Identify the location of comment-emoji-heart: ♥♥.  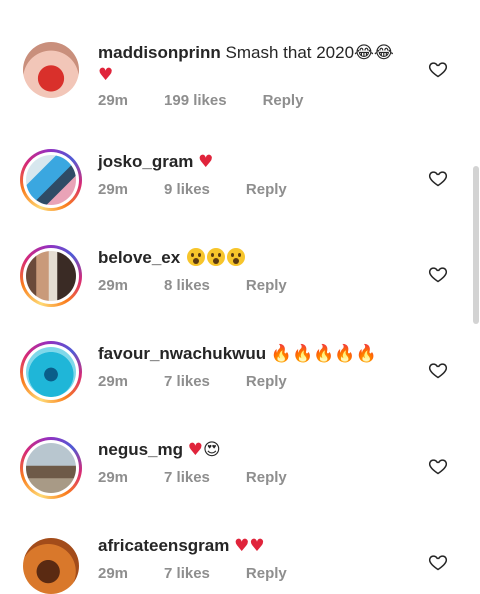
(249, 546).